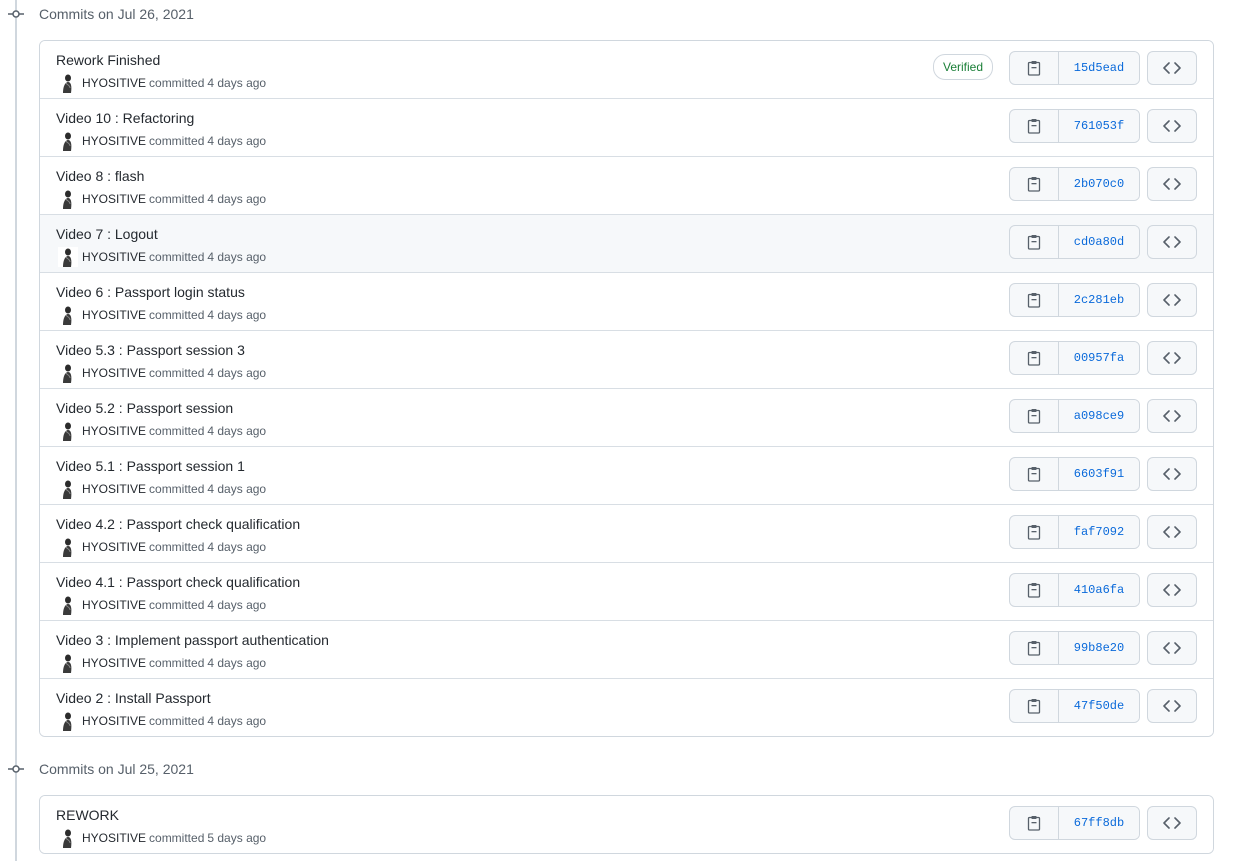 Image resolution: width=1235 pixels, height=861 pixels. Describe the element at coordinates (963, 67) in the screenshot. I see `verified-badge: Verified` at that location.